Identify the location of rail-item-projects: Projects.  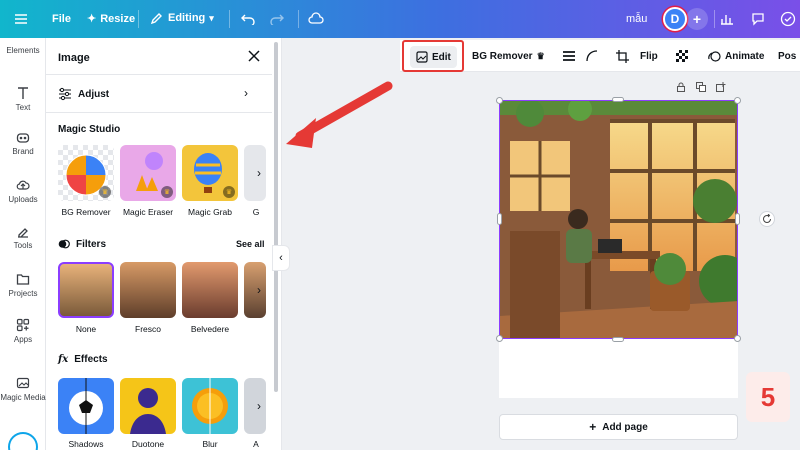
(23, 285).